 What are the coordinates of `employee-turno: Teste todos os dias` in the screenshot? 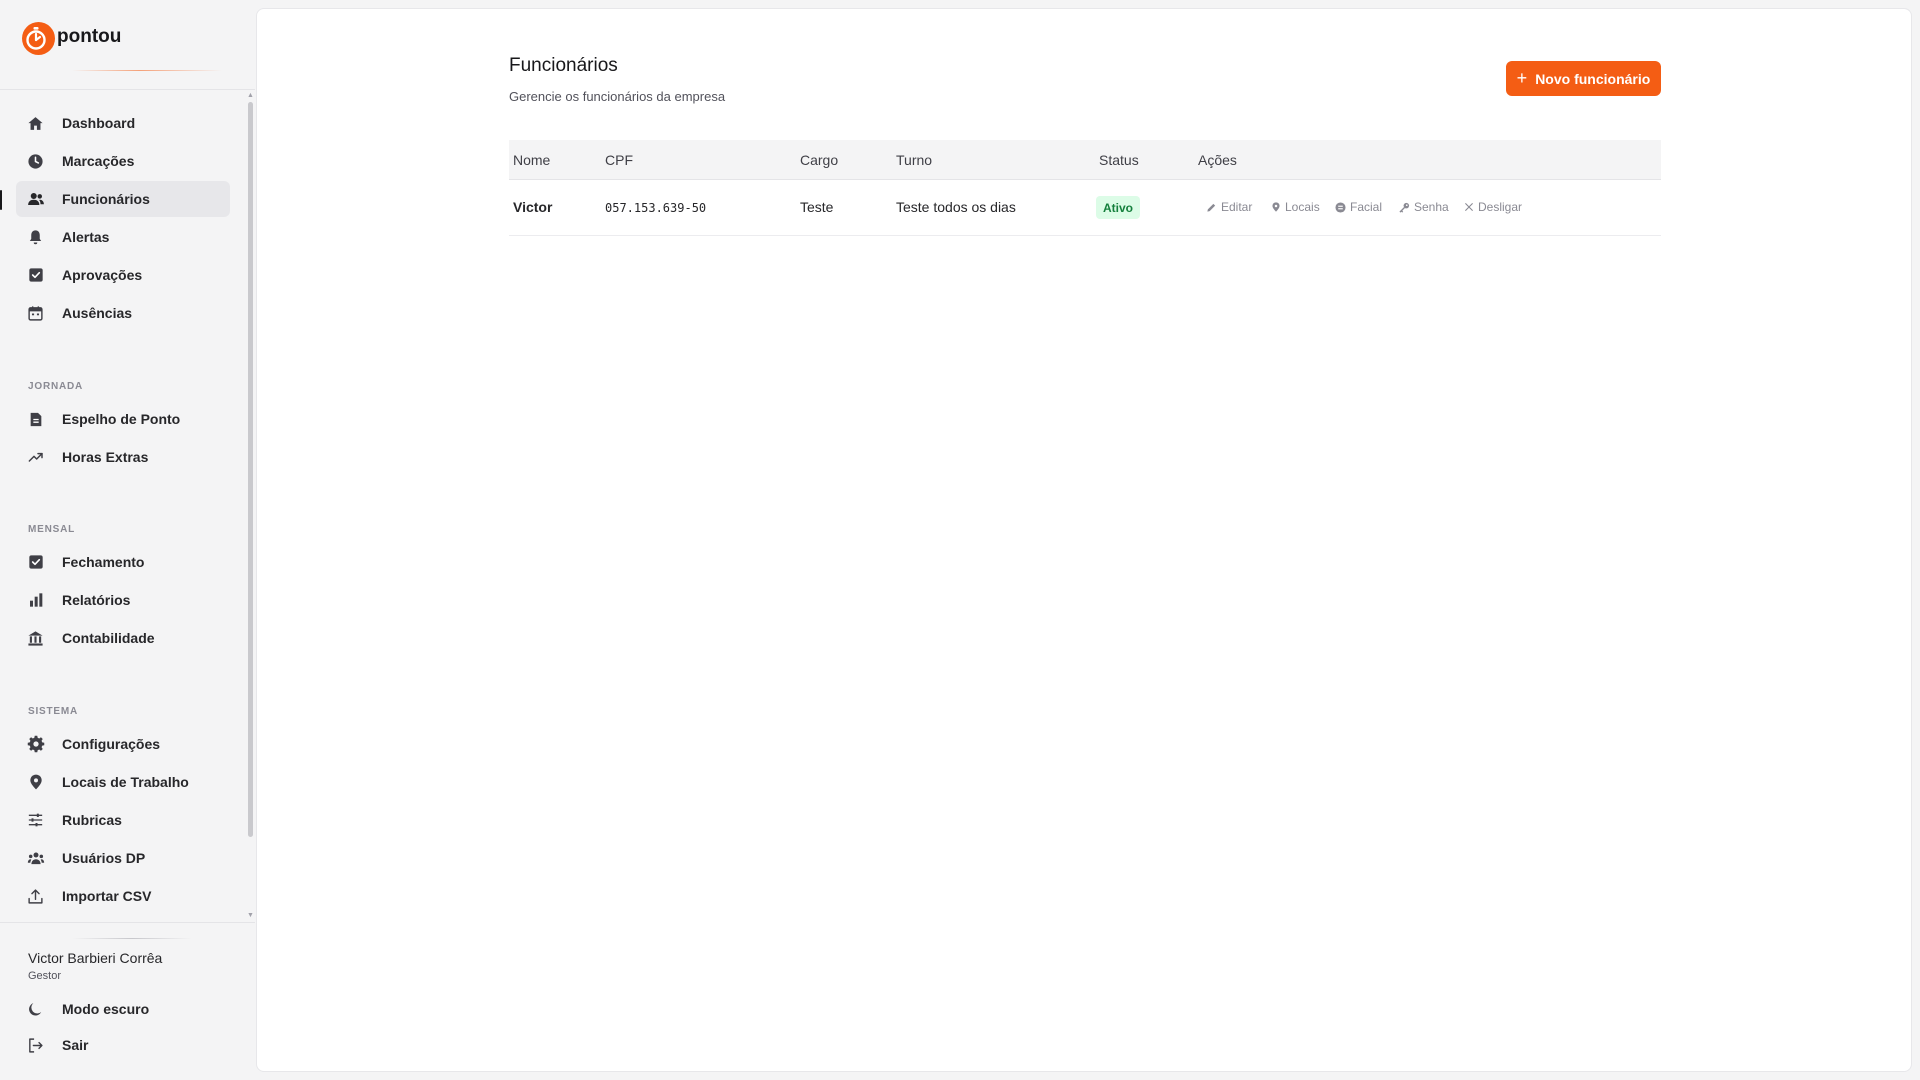 It's located at (956, 207).